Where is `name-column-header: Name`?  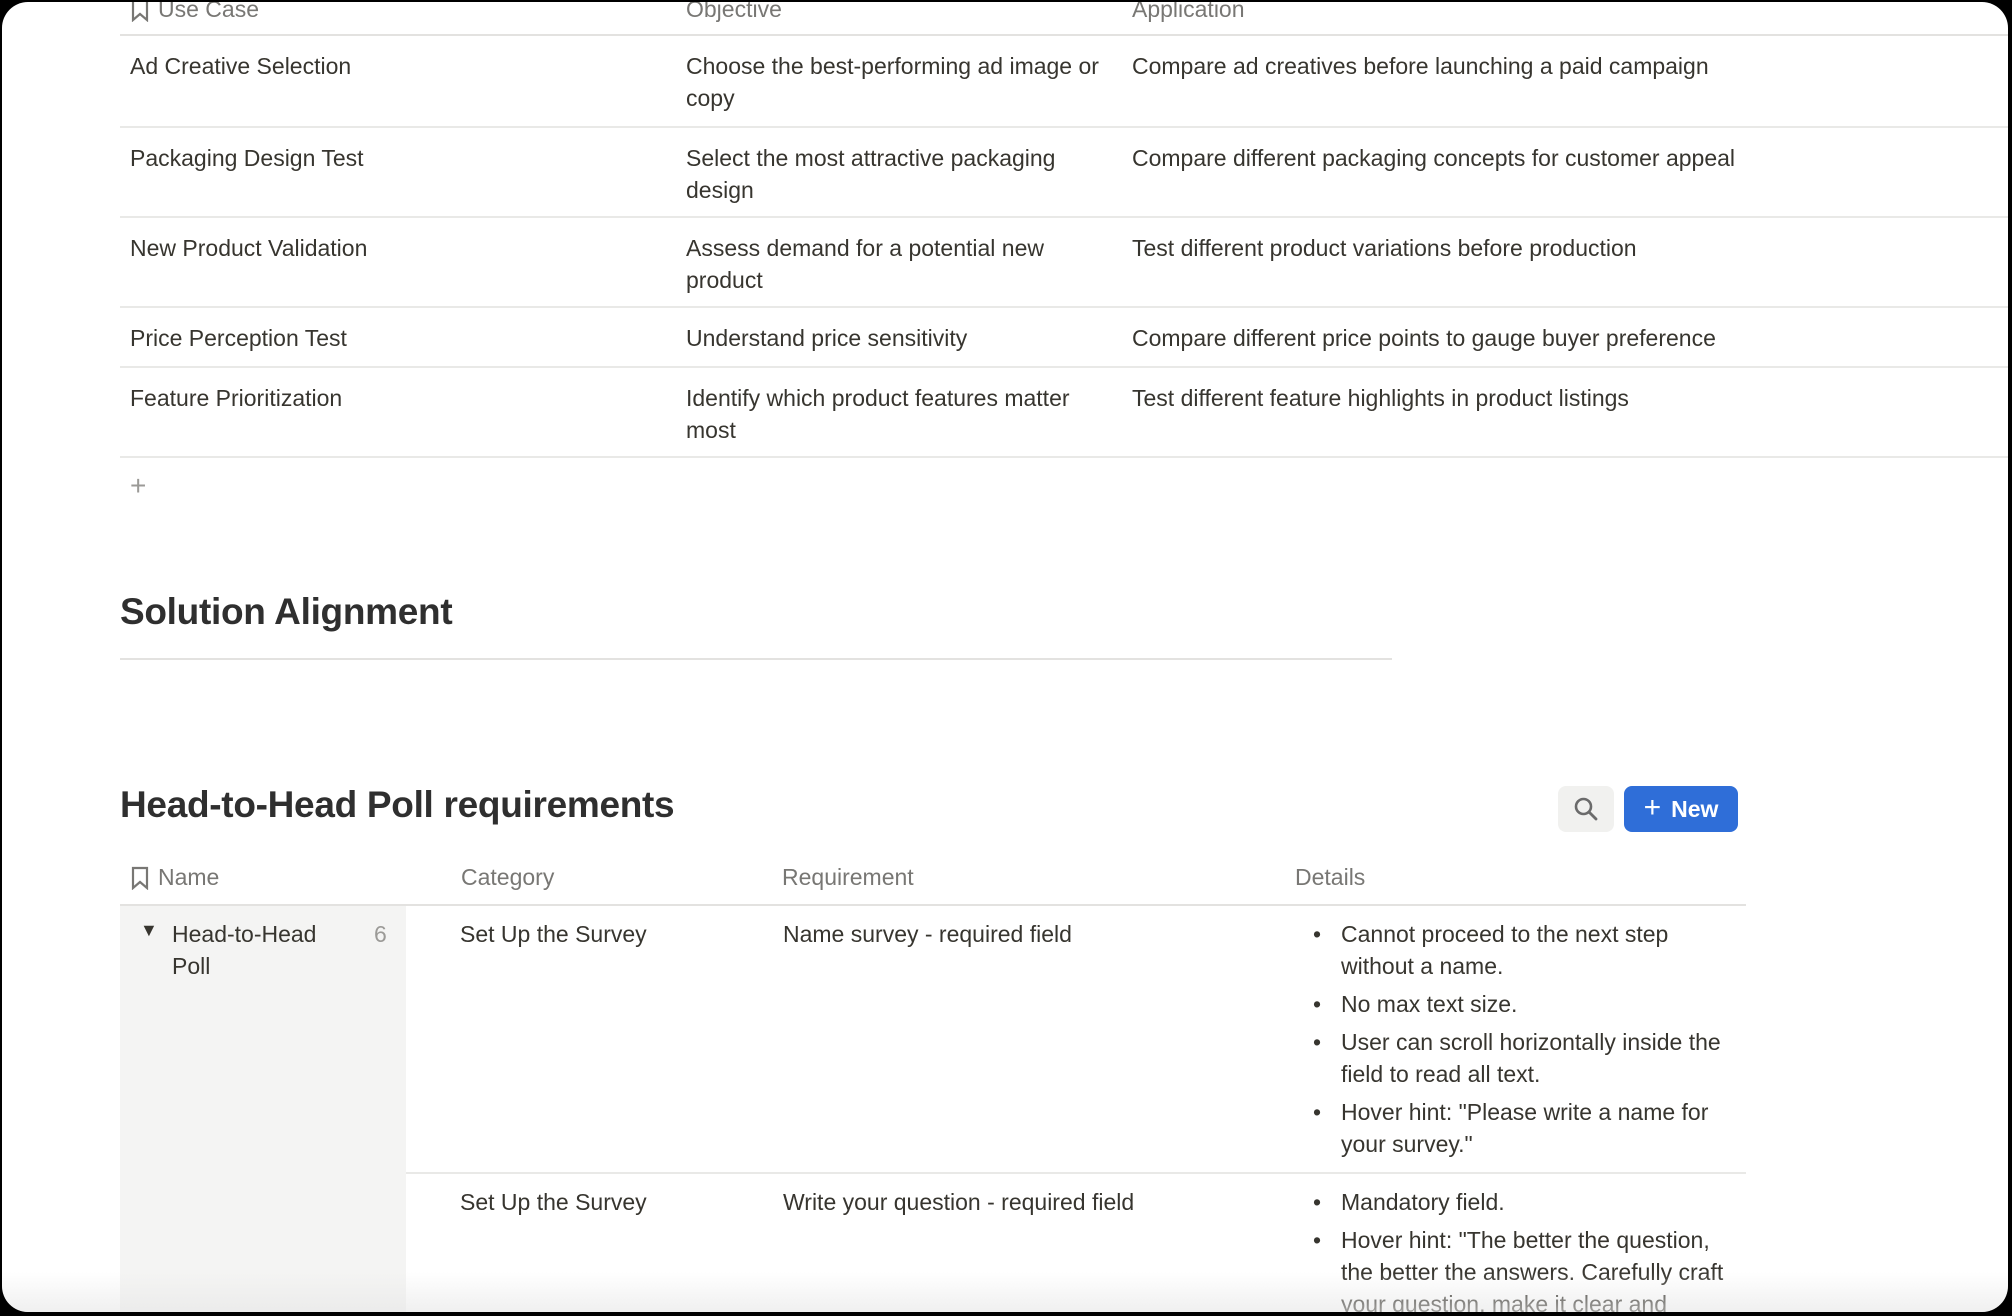 name-column-header: Name is located at coordinates (174, 877).